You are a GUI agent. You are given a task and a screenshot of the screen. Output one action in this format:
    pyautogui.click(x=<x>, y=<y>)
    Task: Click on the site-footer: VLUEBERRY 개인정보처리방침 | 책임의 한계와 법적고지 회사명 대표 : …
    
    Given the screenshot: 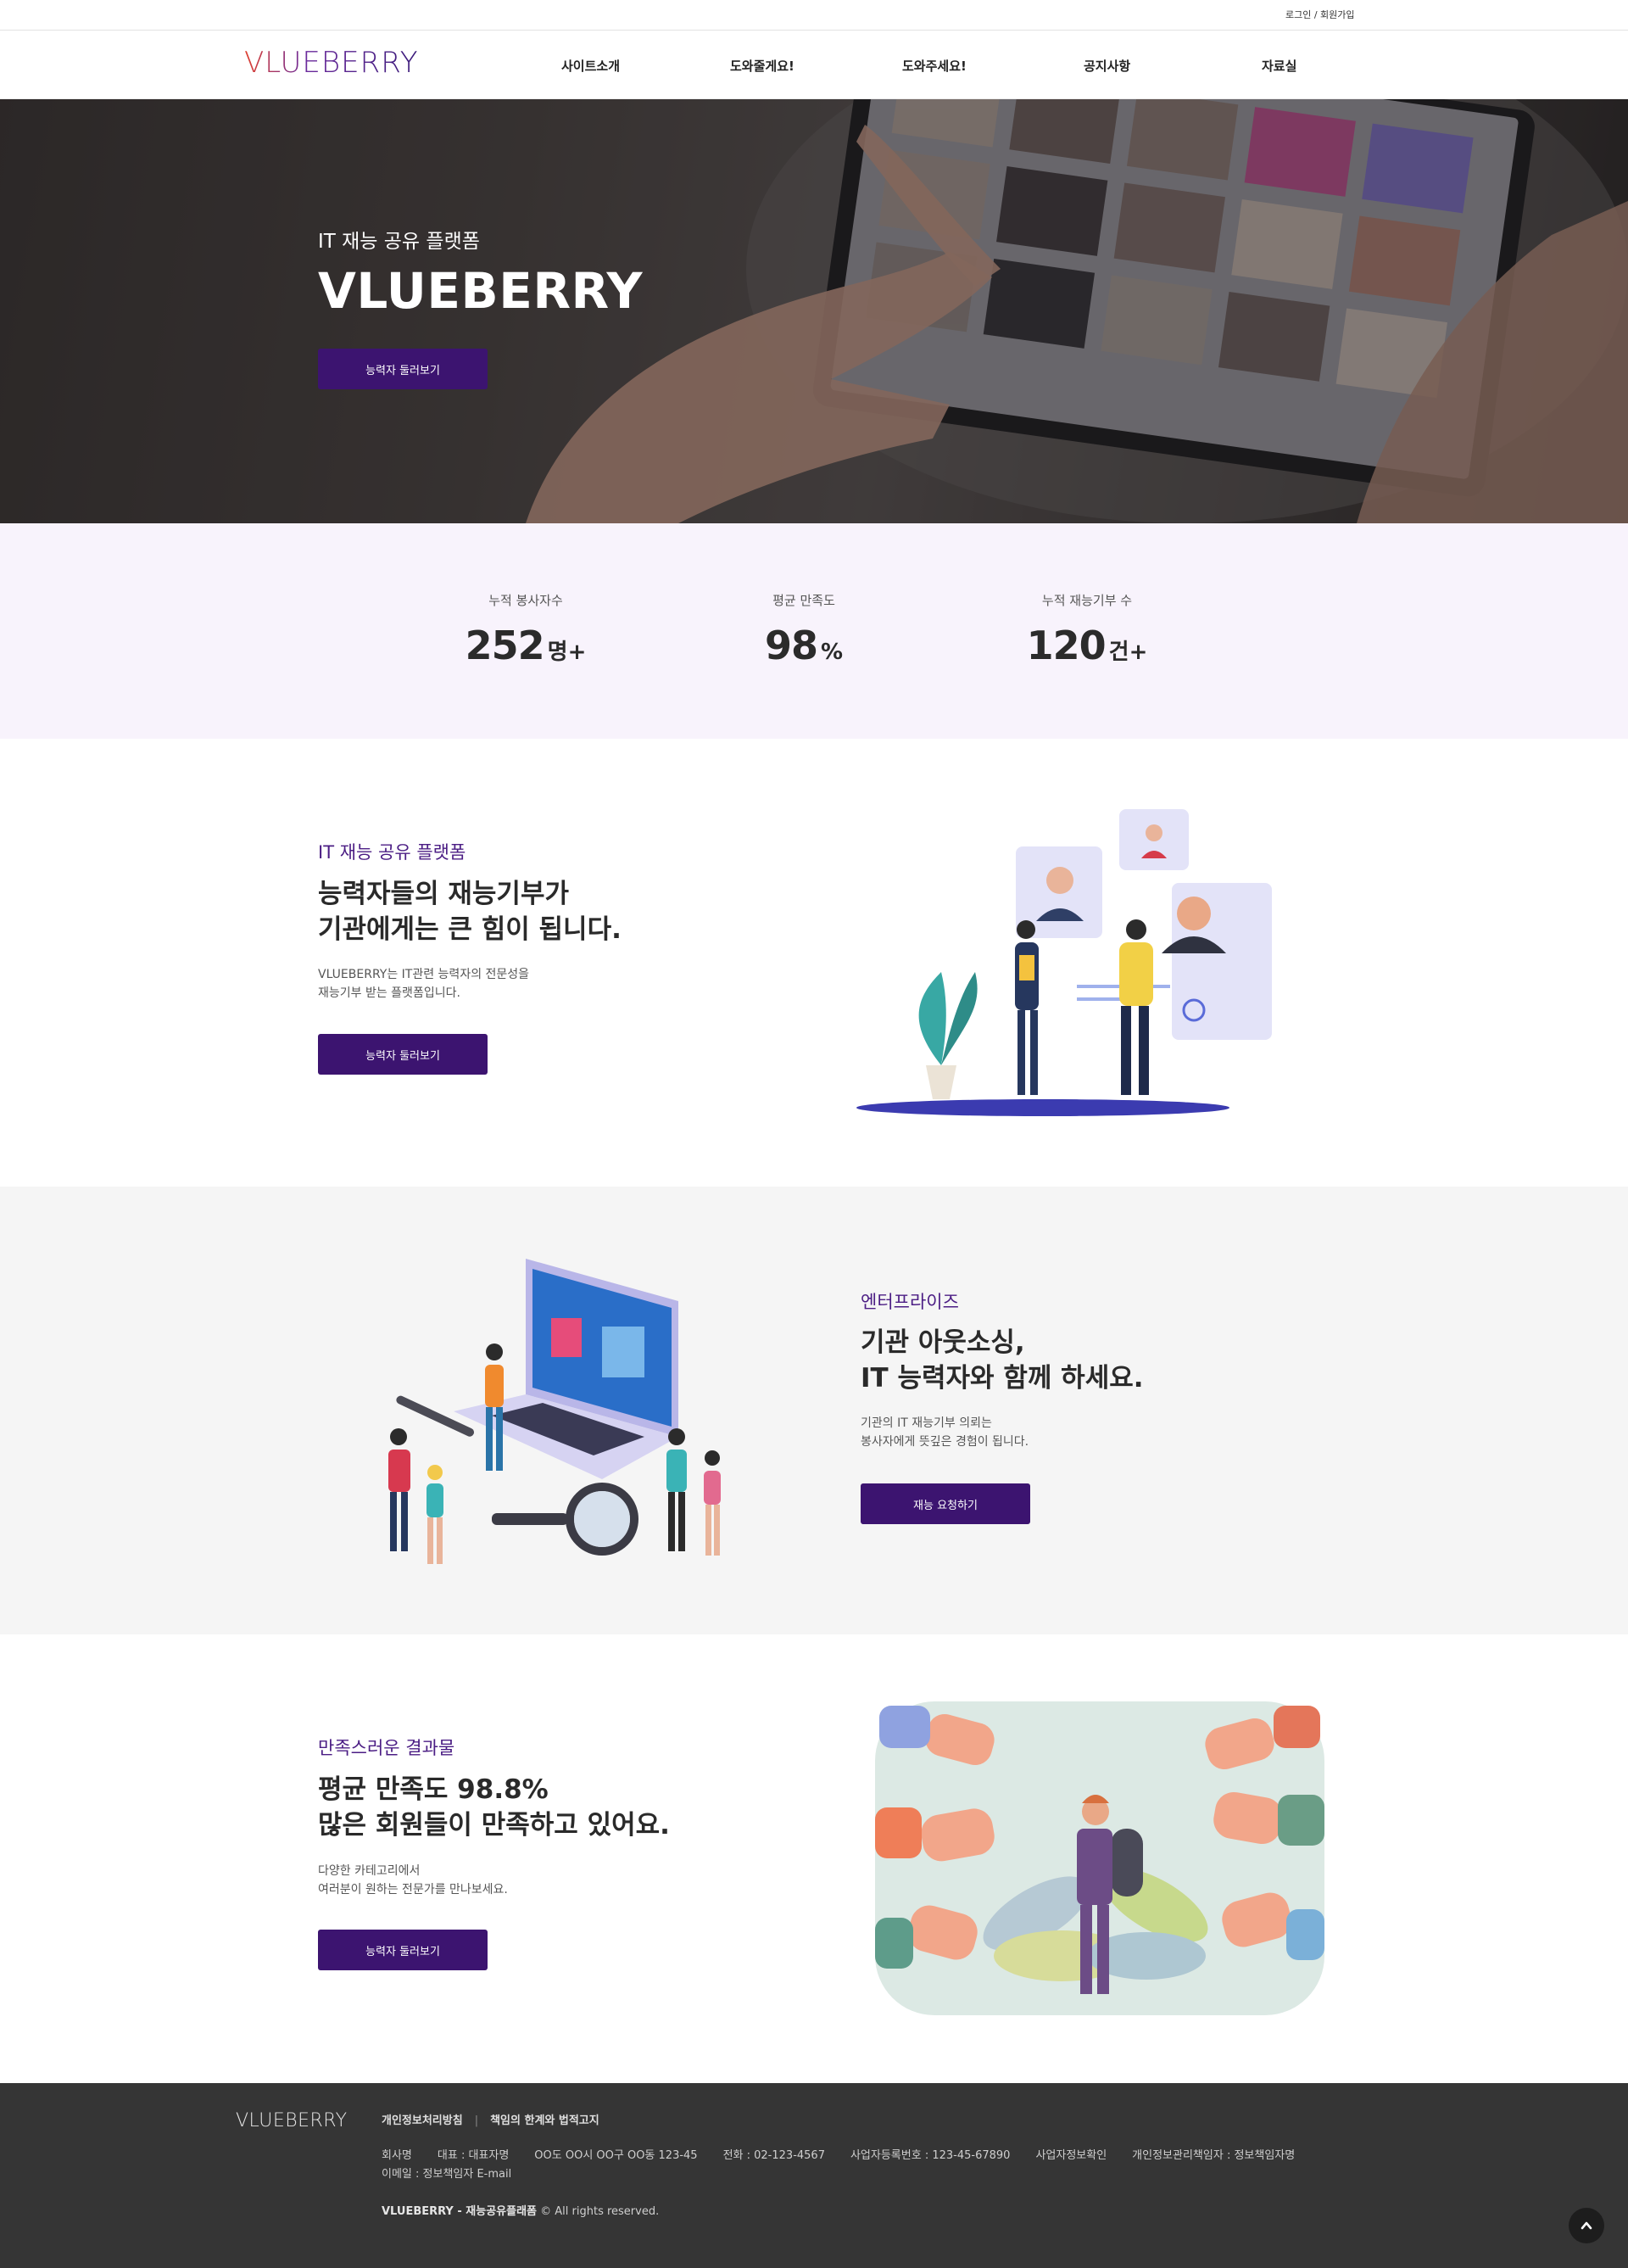 What is the action you would take?
    pyautogui.click(x=814, y=2175)
    